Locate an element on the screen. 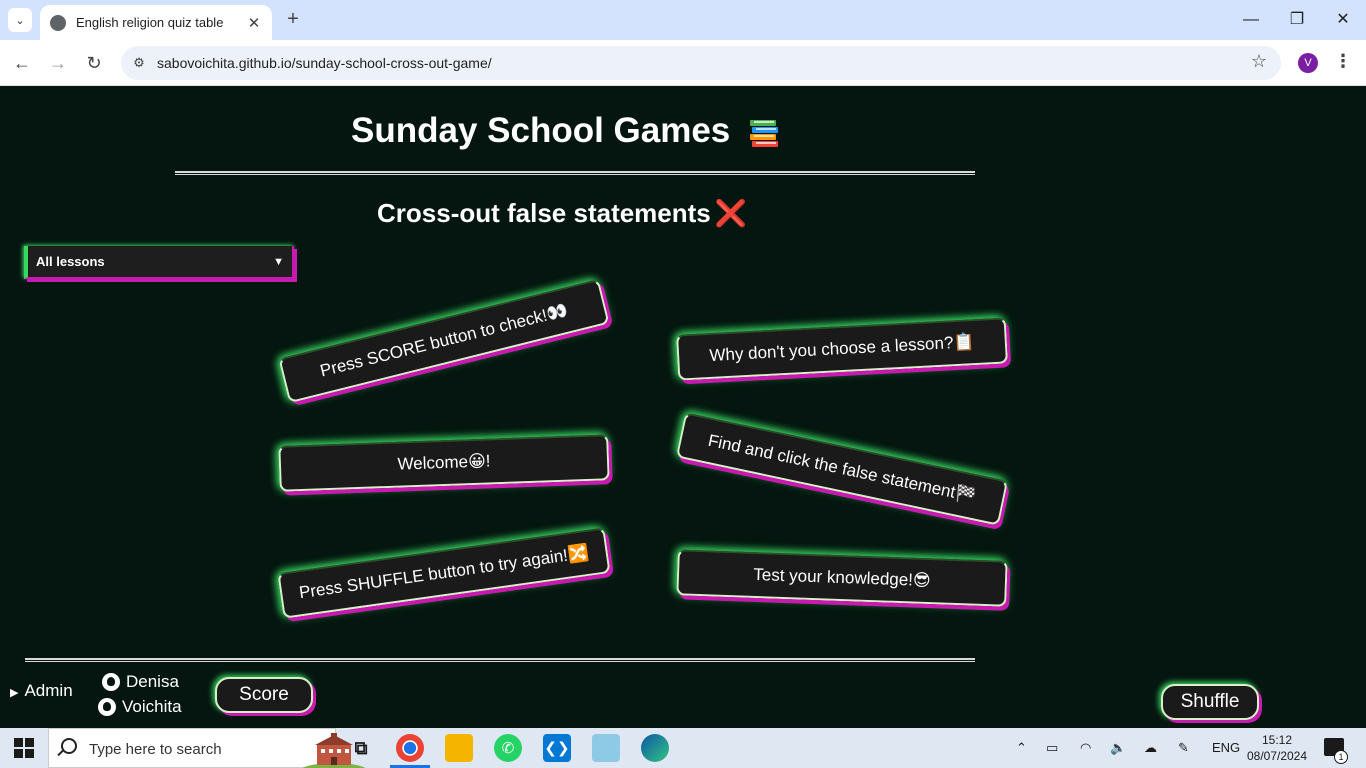  taskbar-search-placeholder: Type here to search is located at coordinates (155, 749).